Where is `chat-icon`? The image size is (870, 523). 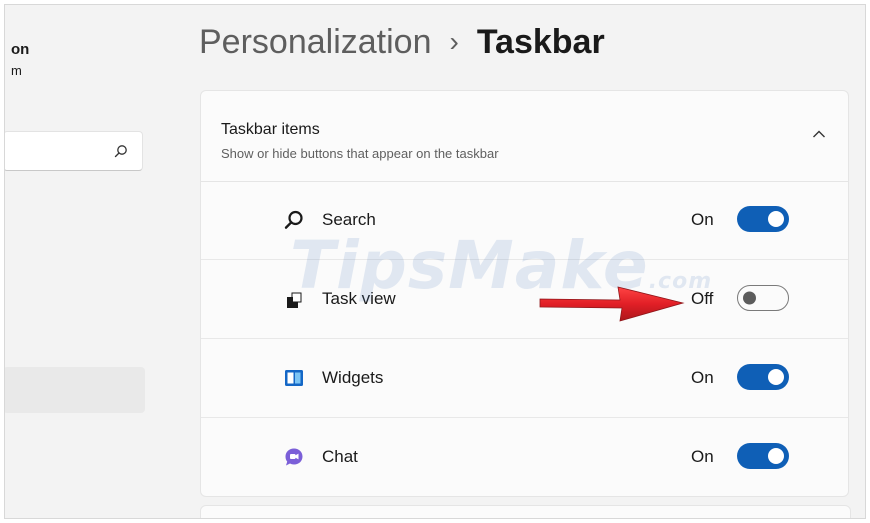
chat-icon is located at coordinates (294, 457).